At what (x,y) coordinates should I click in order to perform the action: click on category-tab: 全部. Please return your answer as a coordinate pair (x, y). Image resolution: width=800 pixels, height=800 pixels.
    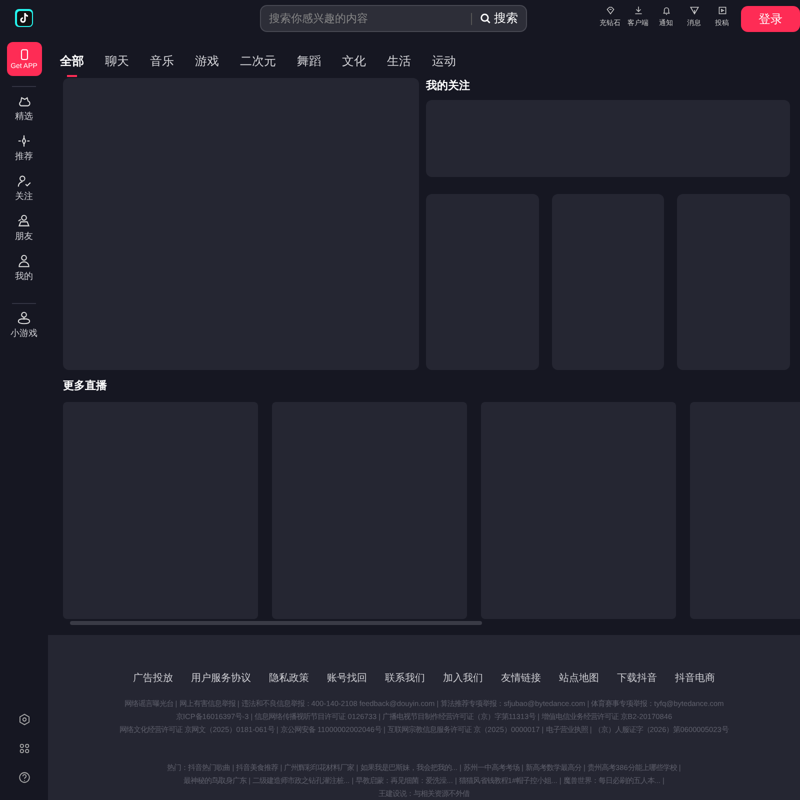
    Looking at the image, I should click on (72, 59).